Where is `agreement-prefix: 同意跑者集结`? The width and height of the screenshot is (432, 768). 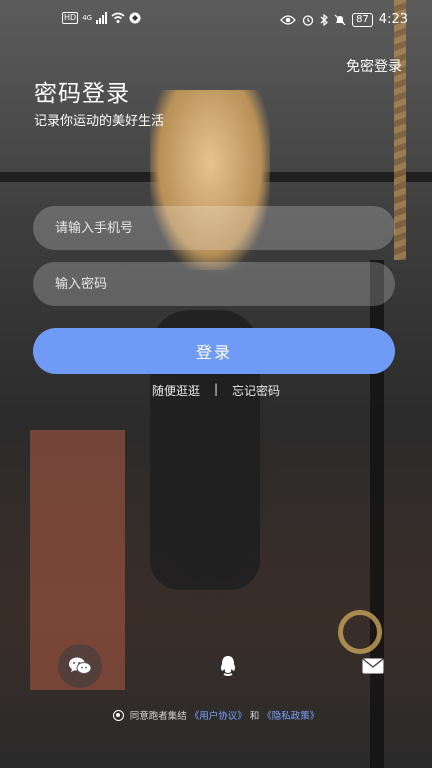 agreement-prefix: 同意跑者集结 is located at coordinates (158, 716).